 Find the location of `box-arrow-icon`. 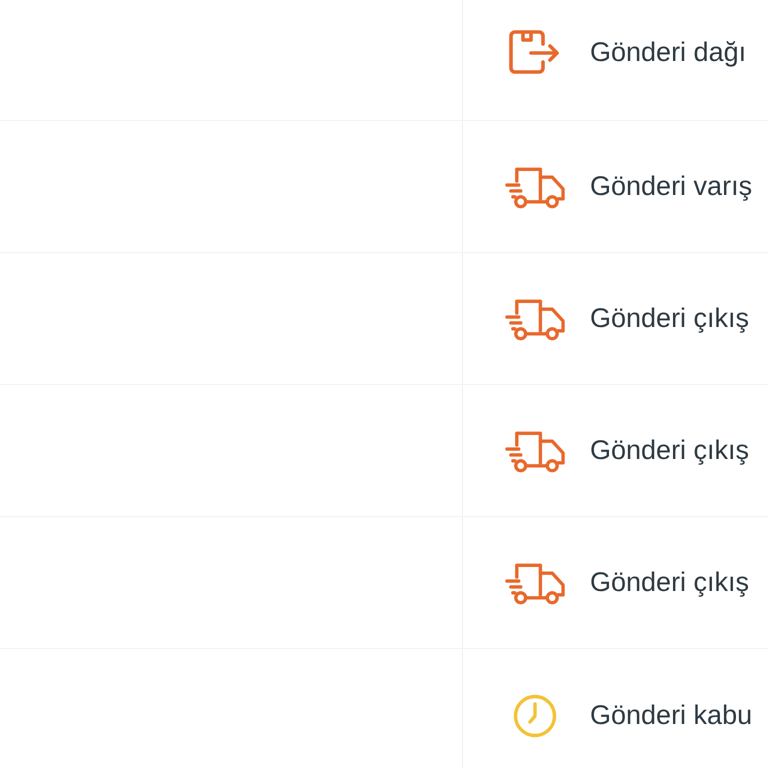

box-arrow-icon is located at coordinates (534, 52).